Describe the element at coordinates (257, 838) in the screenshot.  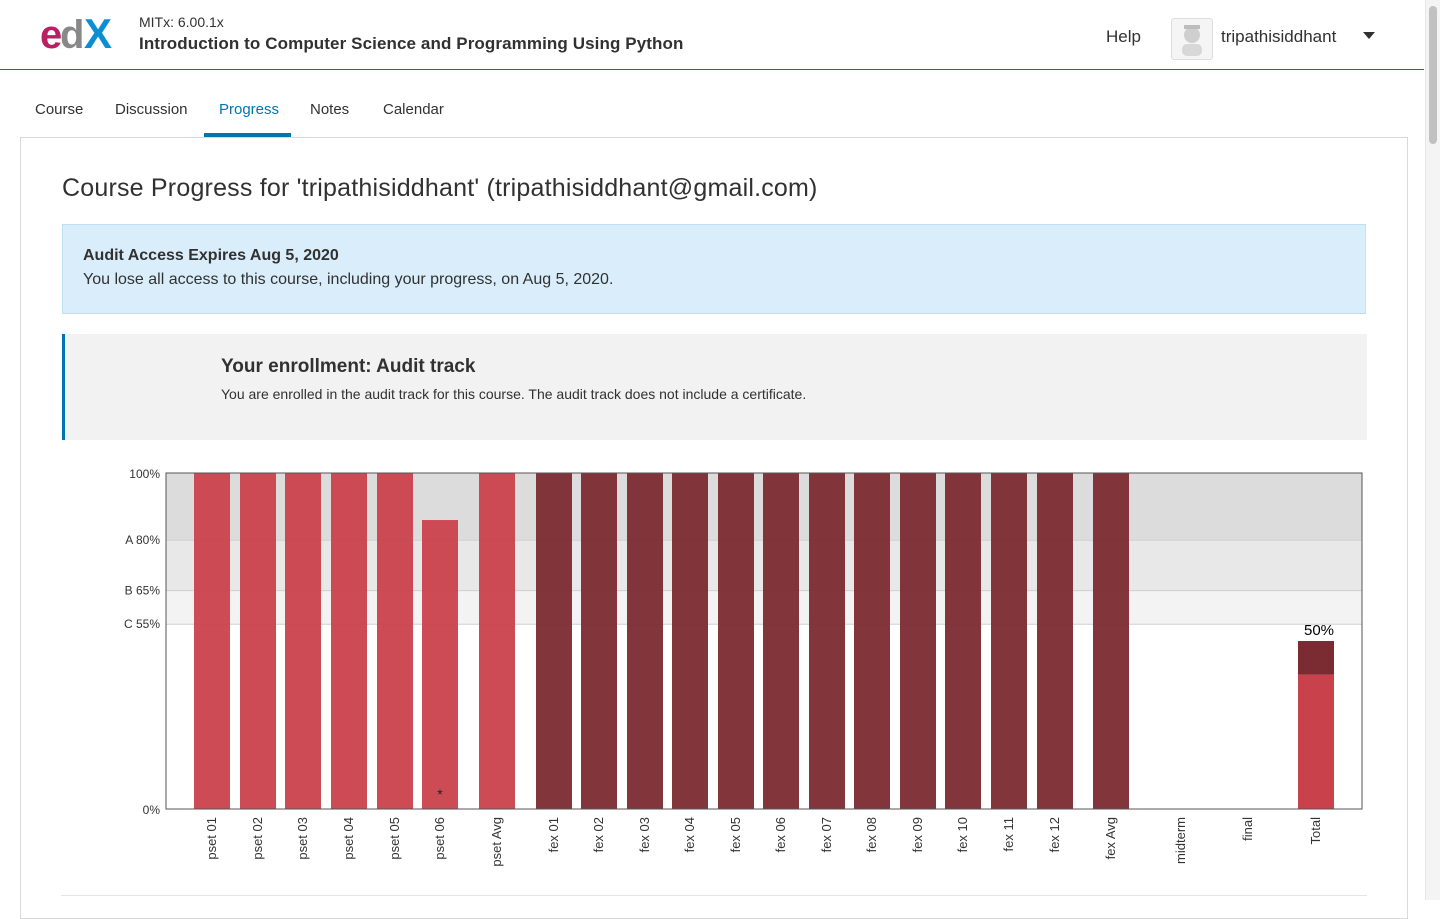
I see `x-tick-label: pset 02` at that location.